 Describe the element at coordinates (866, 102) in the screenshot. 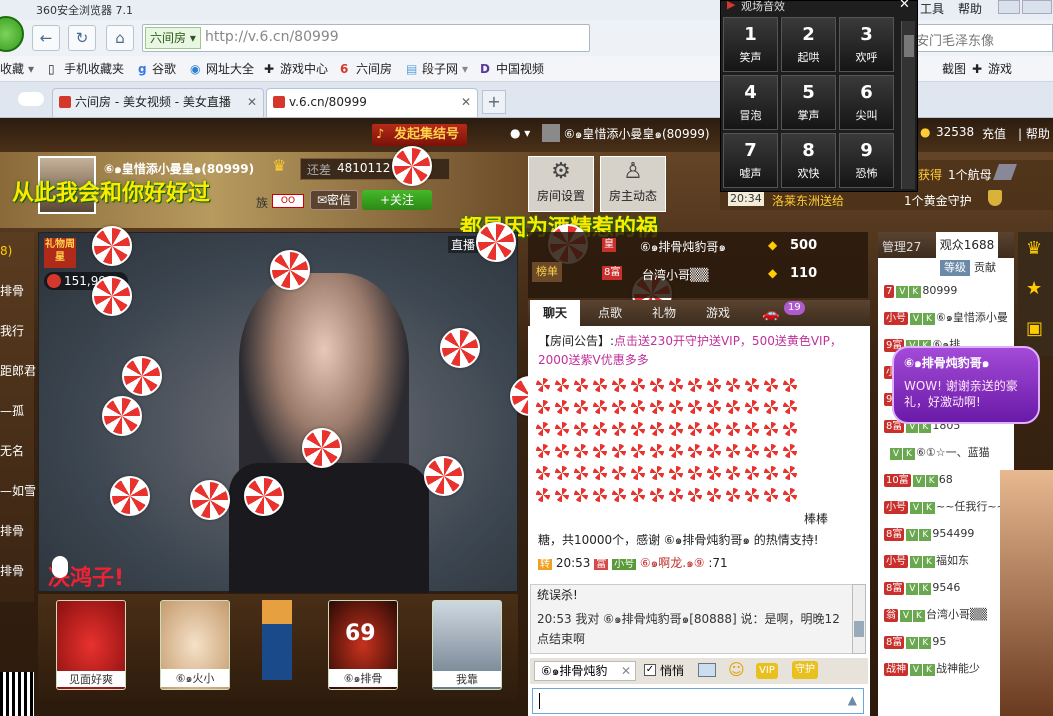

I see `sound-key-6: 6 尖叫` at that location.